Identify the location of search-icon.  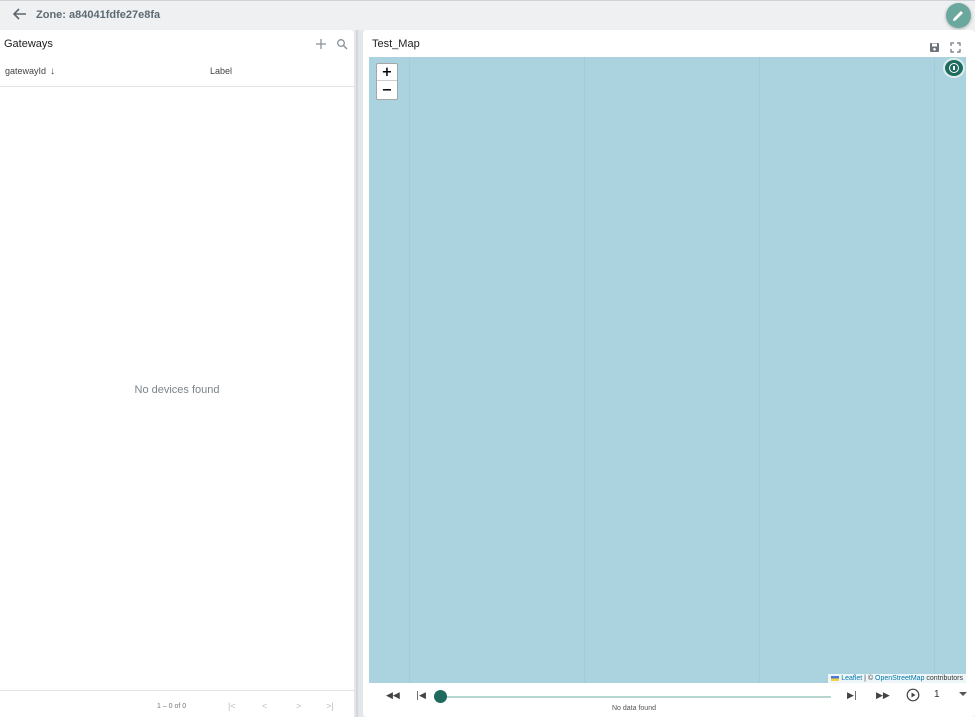
(342, 44).